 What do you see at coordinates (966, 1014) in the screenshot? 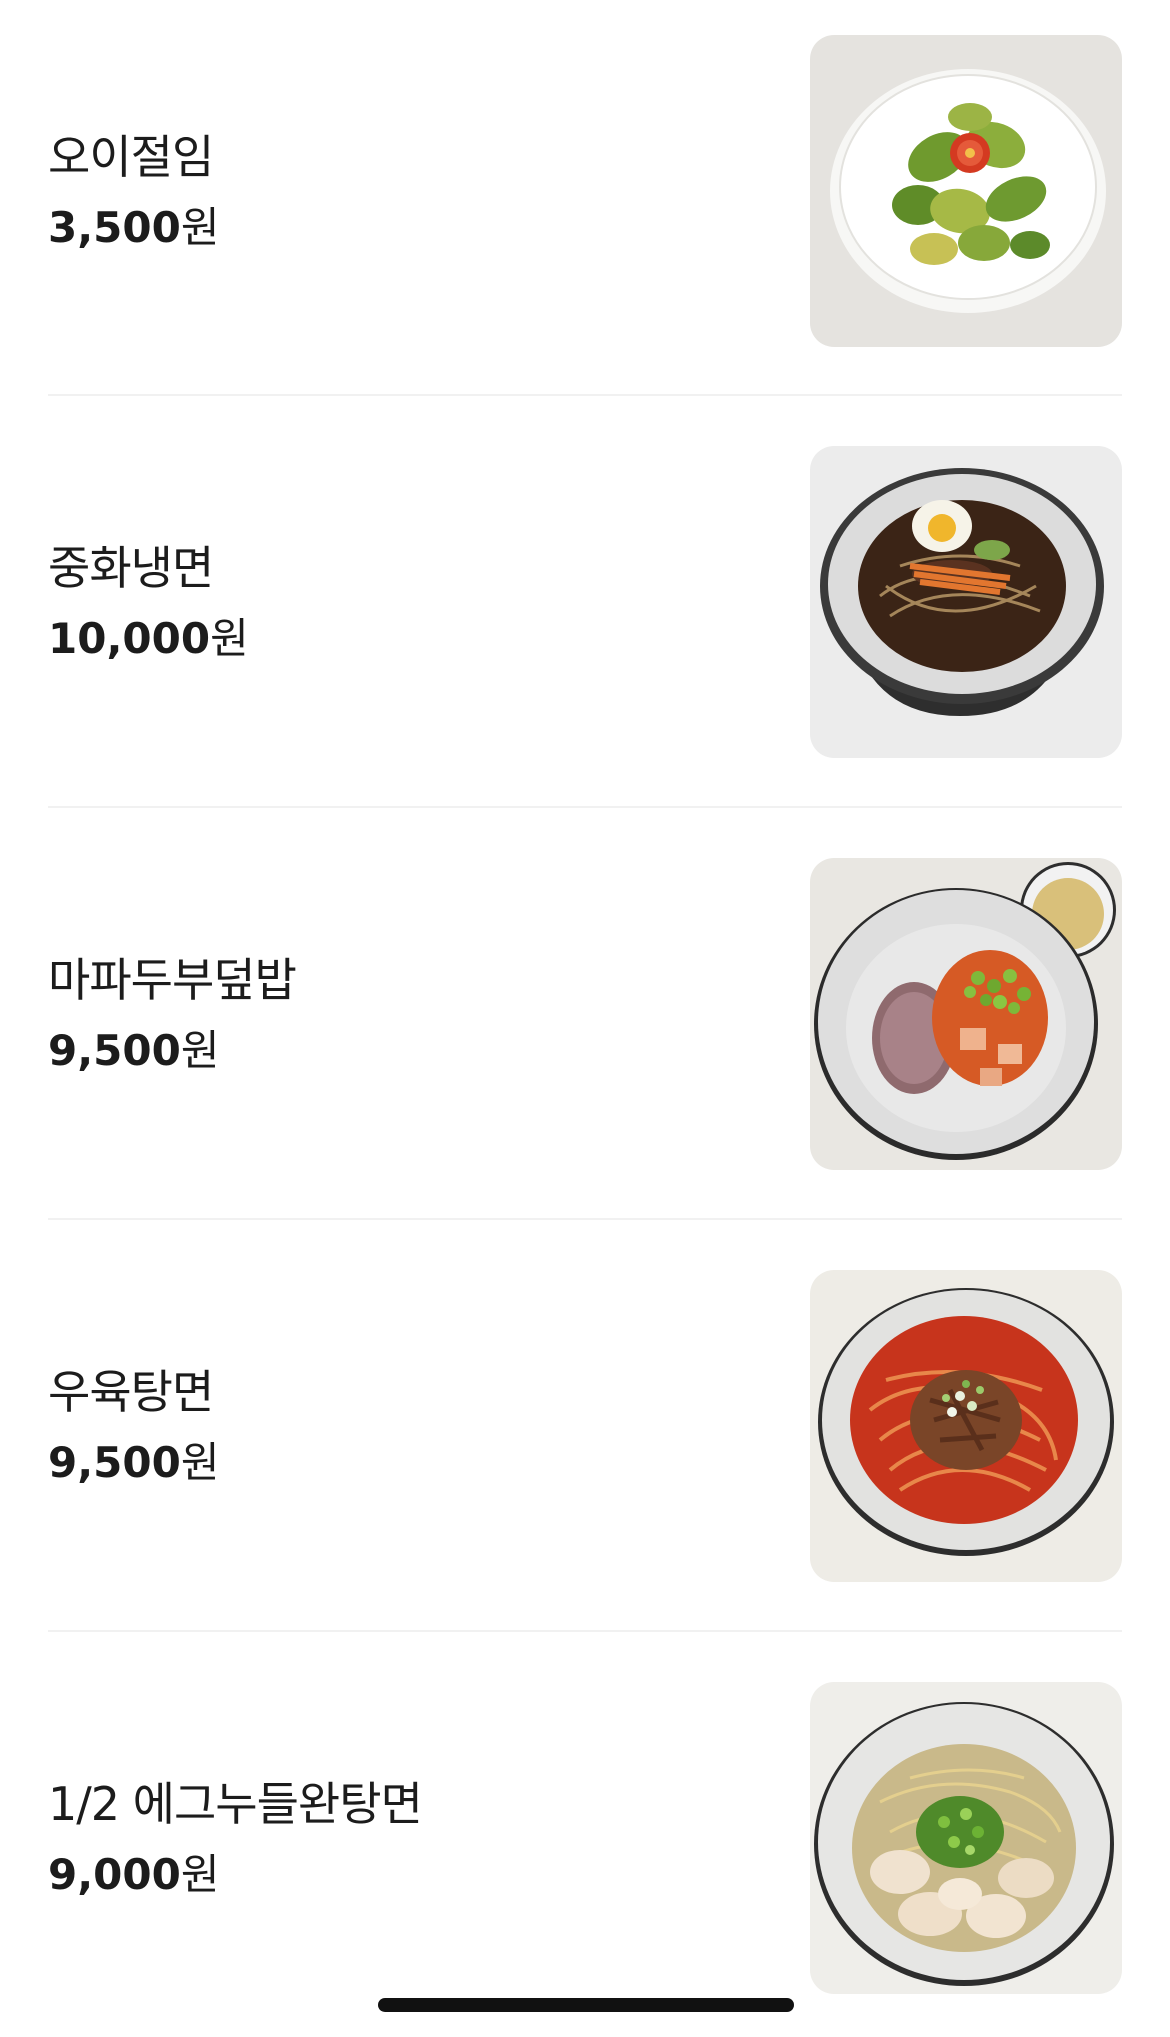
I see `mapo-tofu-rice-photo` at bounding box center [966, 1014].